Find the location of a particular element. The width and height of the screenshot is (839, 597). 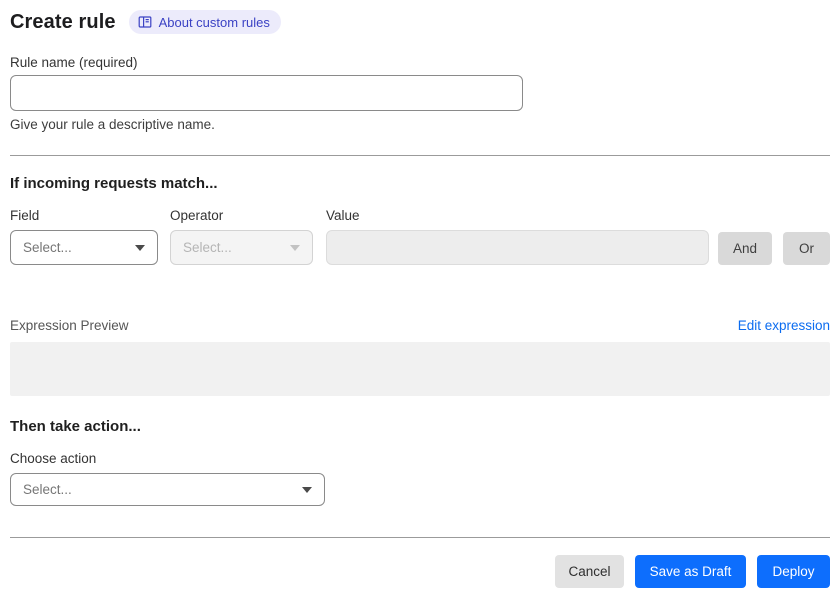

field-label: Field is located at coordinates (25, 215).